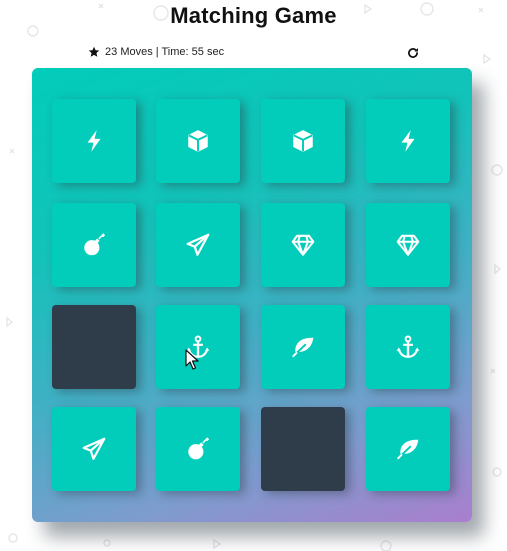 The image size is (507, 551). Describe the element at coordinates (413, 53) in the screenshot. I see `restart-icon` at that location.